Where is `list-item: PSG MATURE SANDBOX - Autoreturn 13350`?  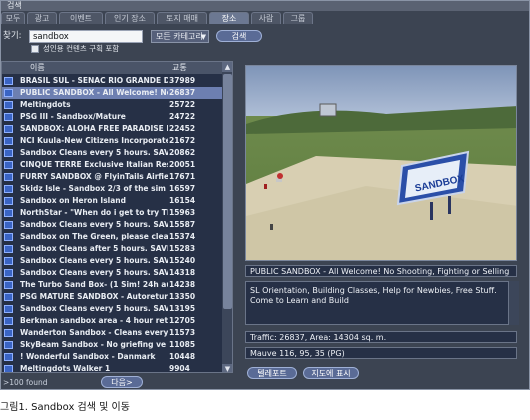
list-item: PSG MATURE SANDBOX - Autoreturn 13350 is located at coordinates (112, 297).